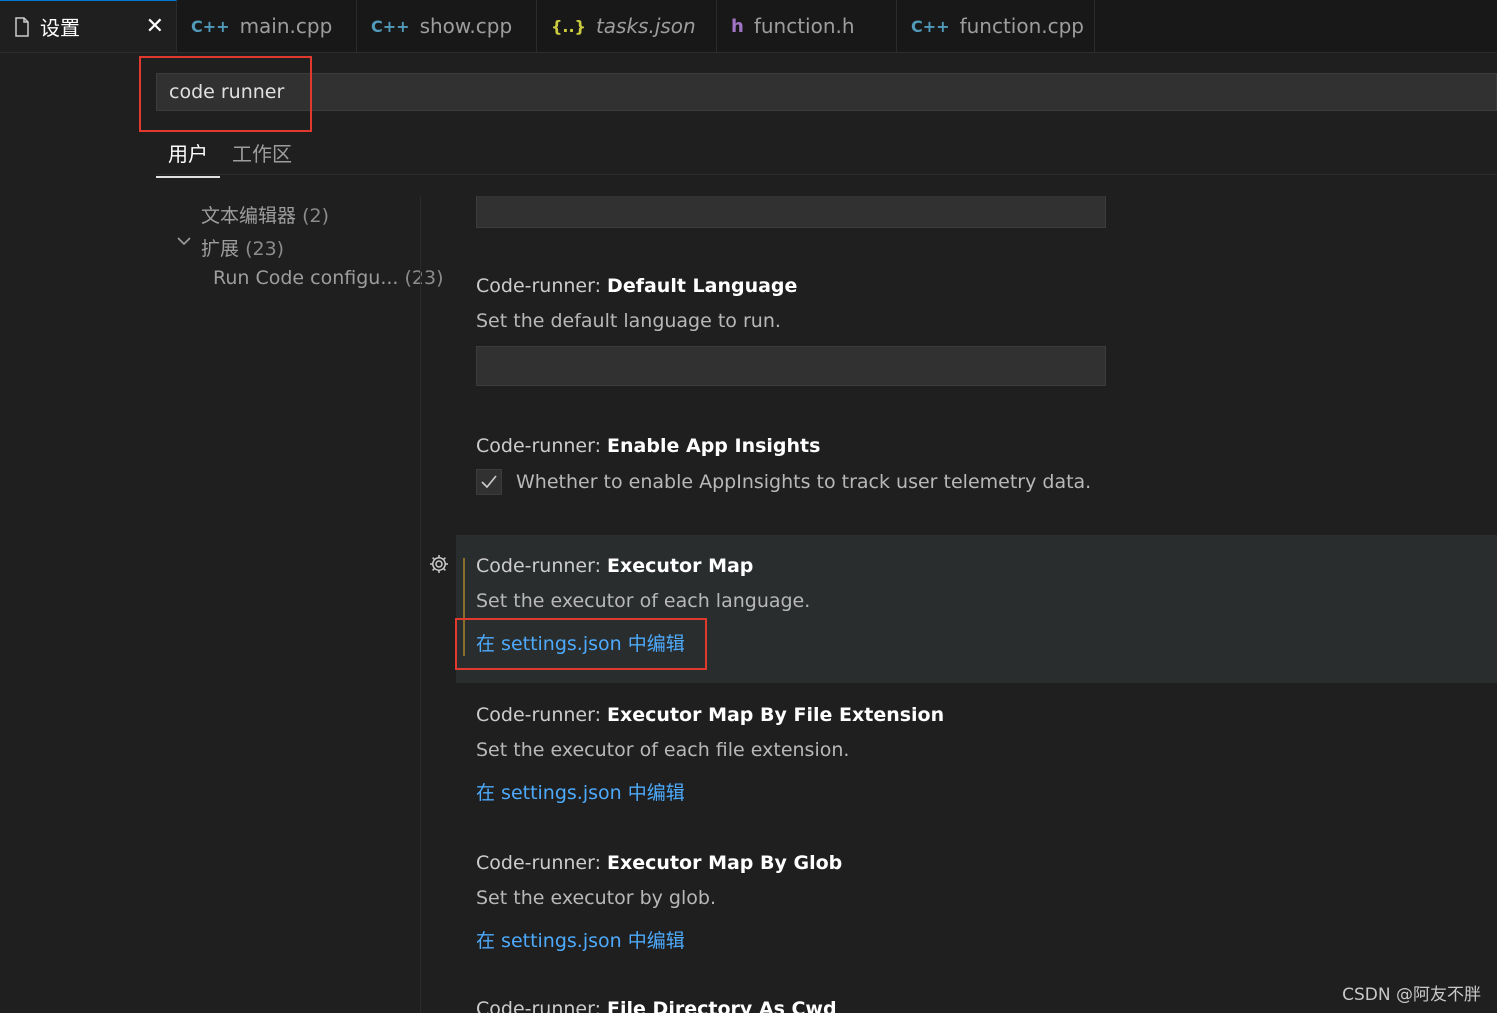 This screenshot has height=1013, width=1497. Describe the element at coordinates (645, 26) in the screenshot. I see `tab-label: tasks.json` at that location.